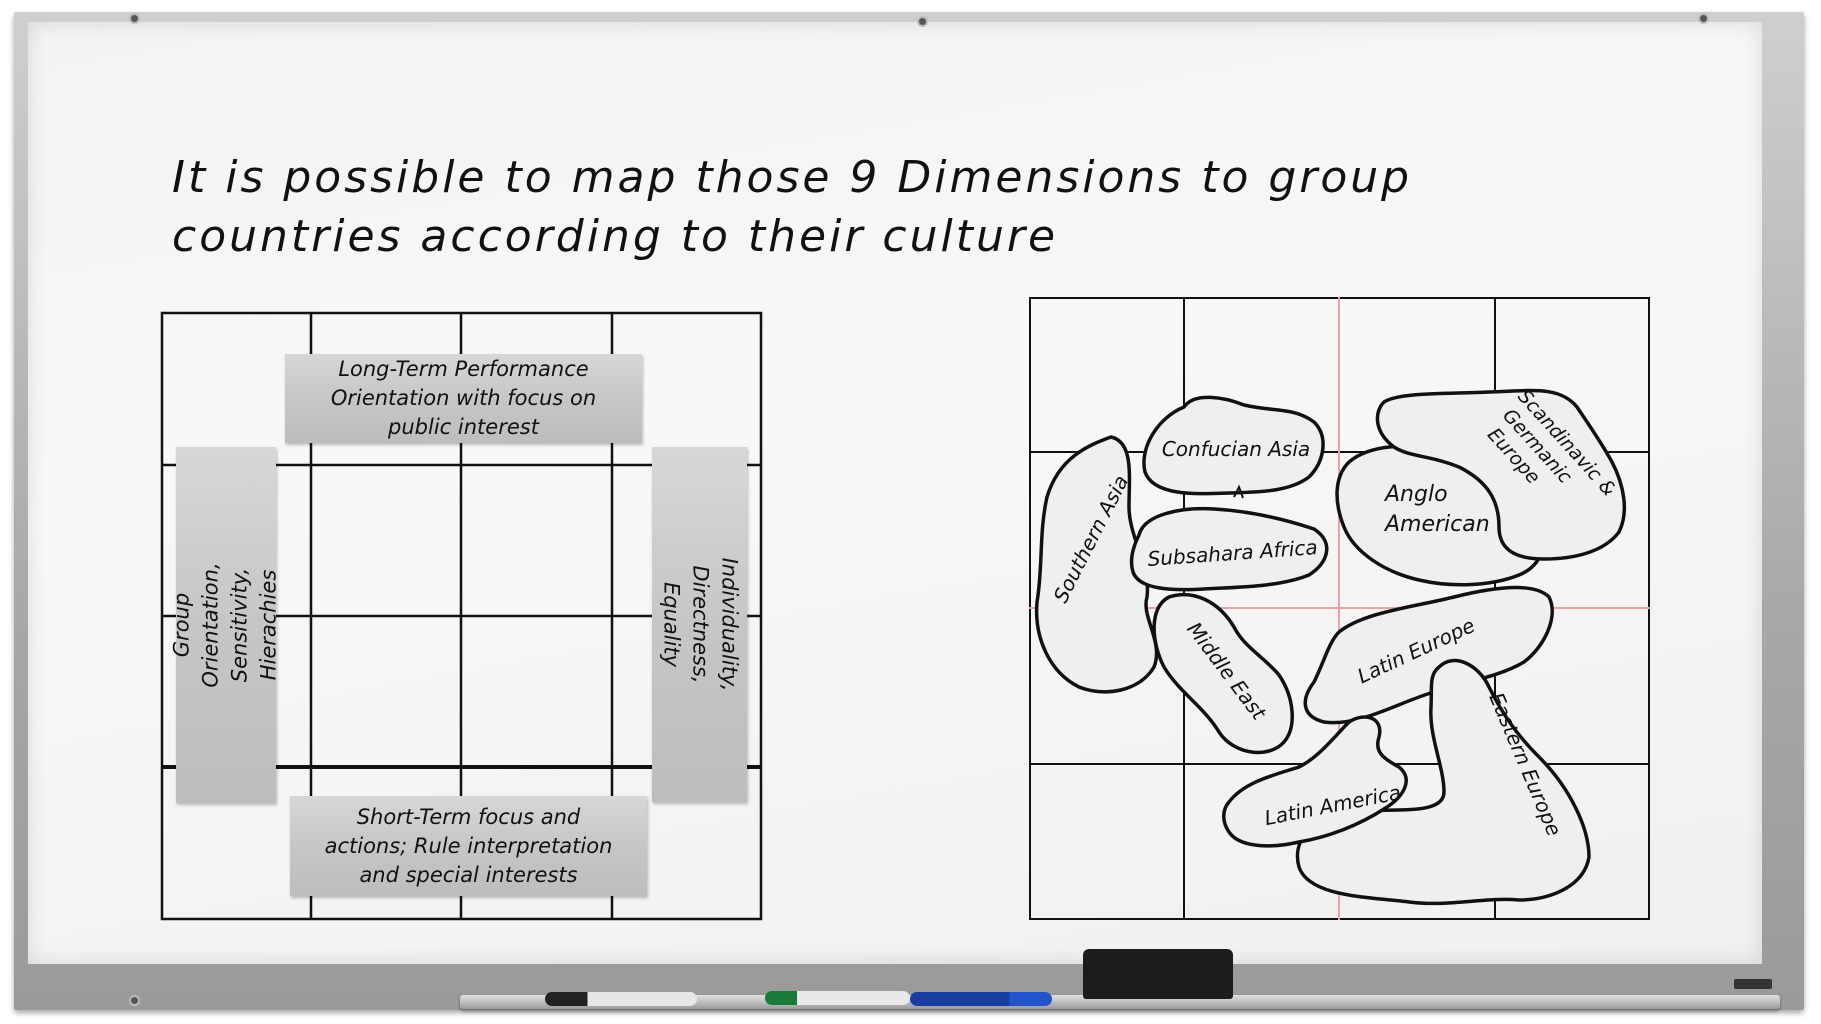 Image resolution: width=1821 pixels, height=1024 pixels. Describe the element at coordinates (1236, 449) in the screenshot. I see `region-label-confucian-asia: Confucian Asia` at that location.